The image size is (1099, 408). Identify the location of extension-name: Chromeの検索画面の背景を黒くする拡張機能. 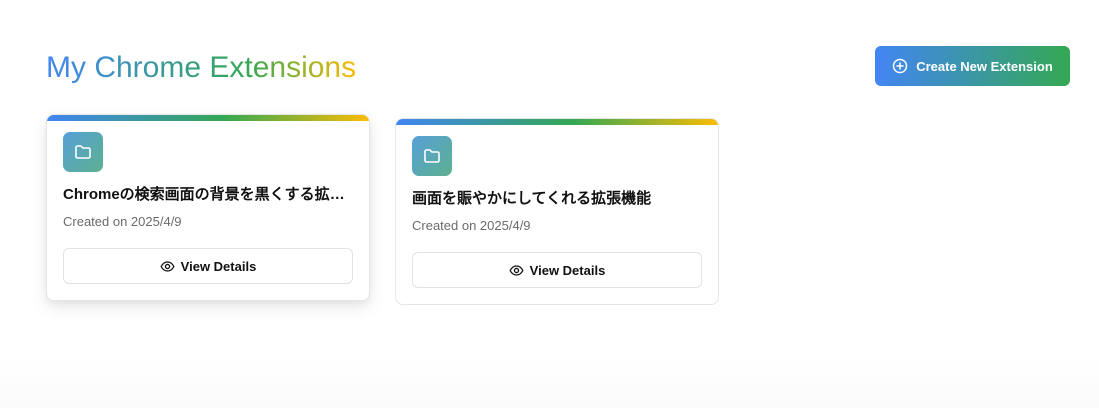
(208, 194).